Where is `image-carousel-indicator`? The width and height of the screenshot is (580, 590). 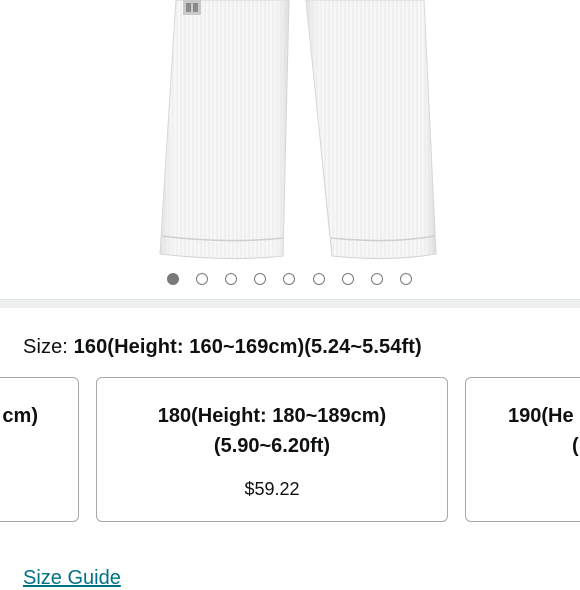
image-carousel-indicator is located at coordinates (290, 280).